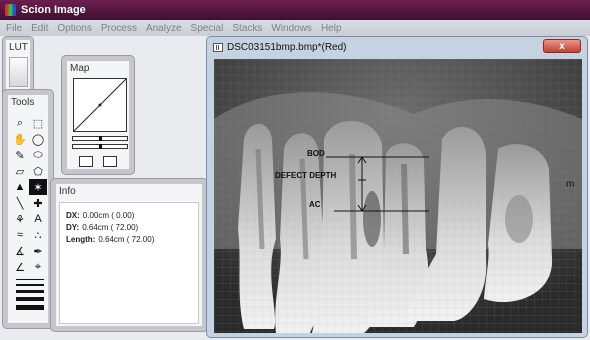 Image resolution: width=590 pixels, height=340 pixels. I want to click on close-button: x, so click(562, 46).